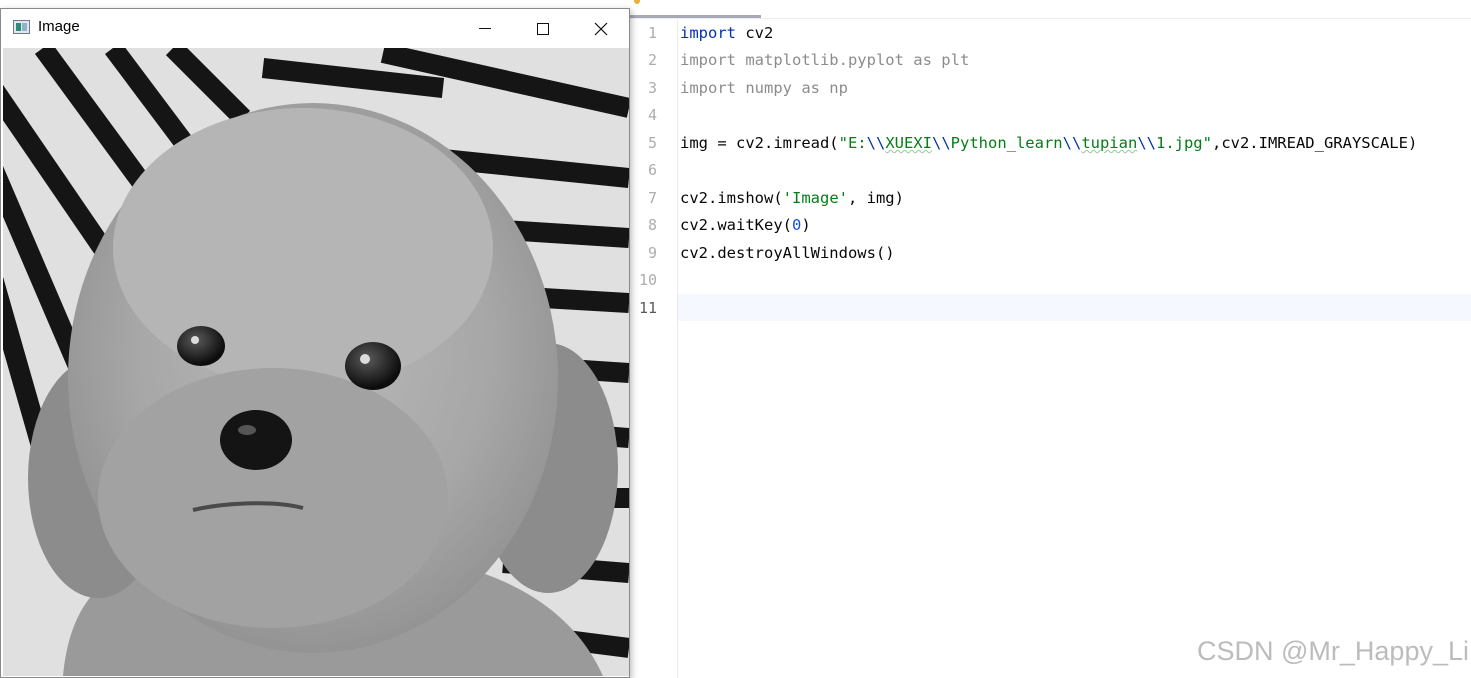 The image size is (1471, 678). I want to click on string-literal: tupian, so click(1109, 143).